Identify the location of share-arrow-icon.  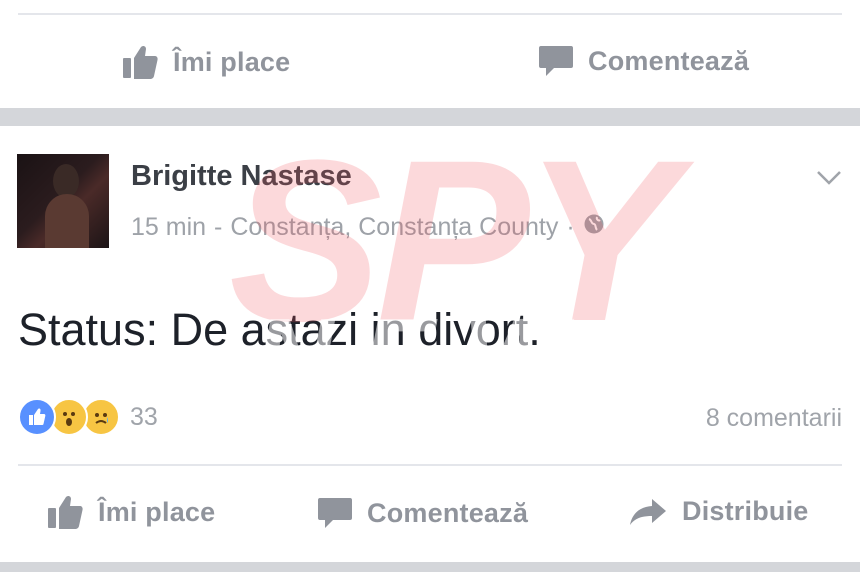
(648, 512).